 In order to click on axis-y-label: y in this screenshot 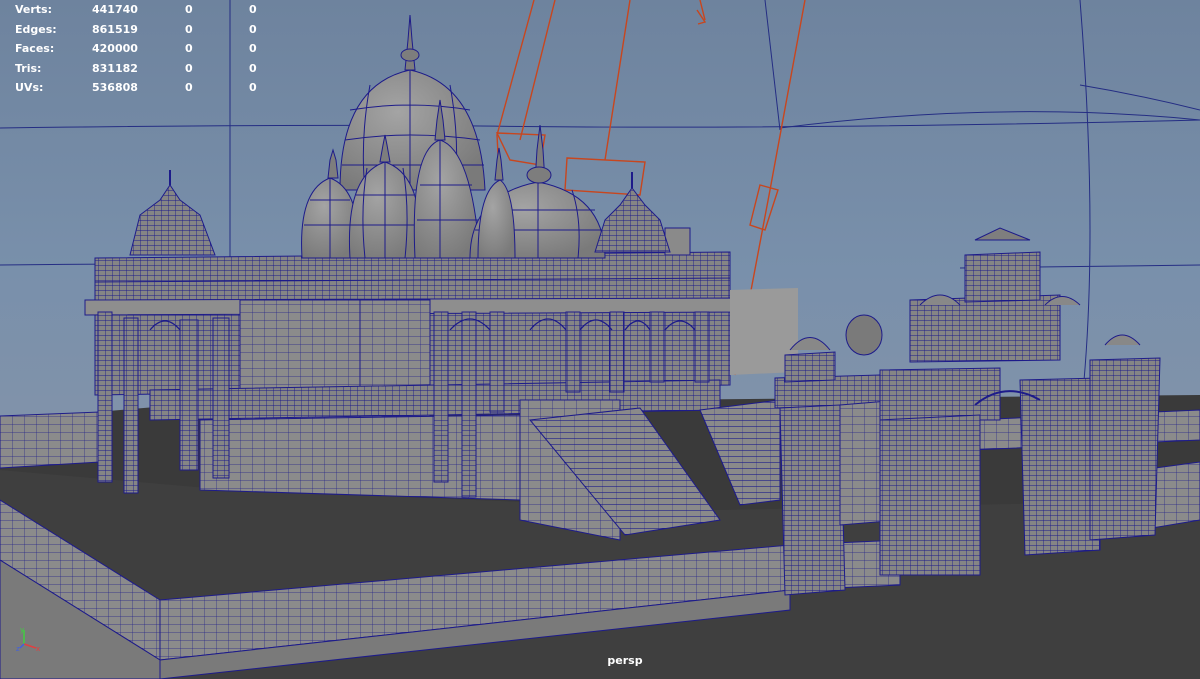, I will do `click(22, 630)`.